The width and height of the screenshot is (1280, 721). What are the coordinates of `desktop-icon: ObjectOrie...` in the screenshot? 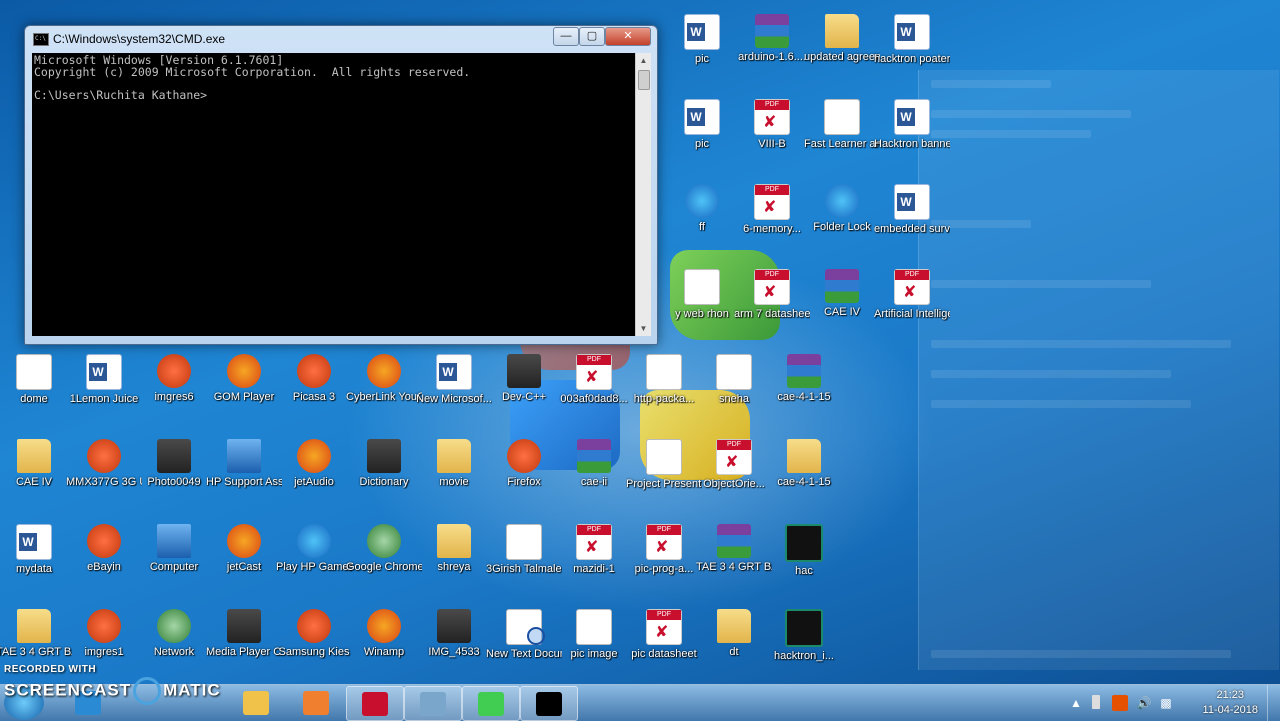 It's located at (734, 476).